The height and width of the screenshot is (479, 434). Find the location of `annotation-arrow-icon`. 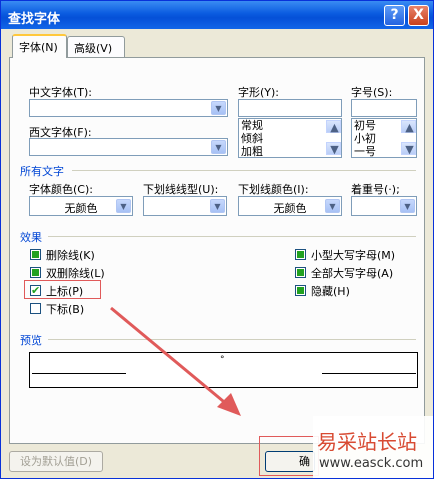

annotation-arrow-icon is located at coordinates (175, 361).